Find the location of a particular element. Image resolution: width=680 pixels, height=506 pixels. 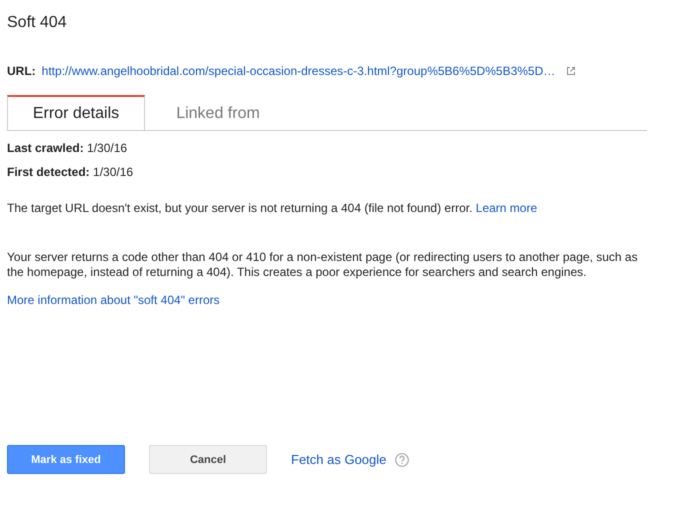

detail-text: First detected: 1/30/16 is located at coordinates (70, 172).